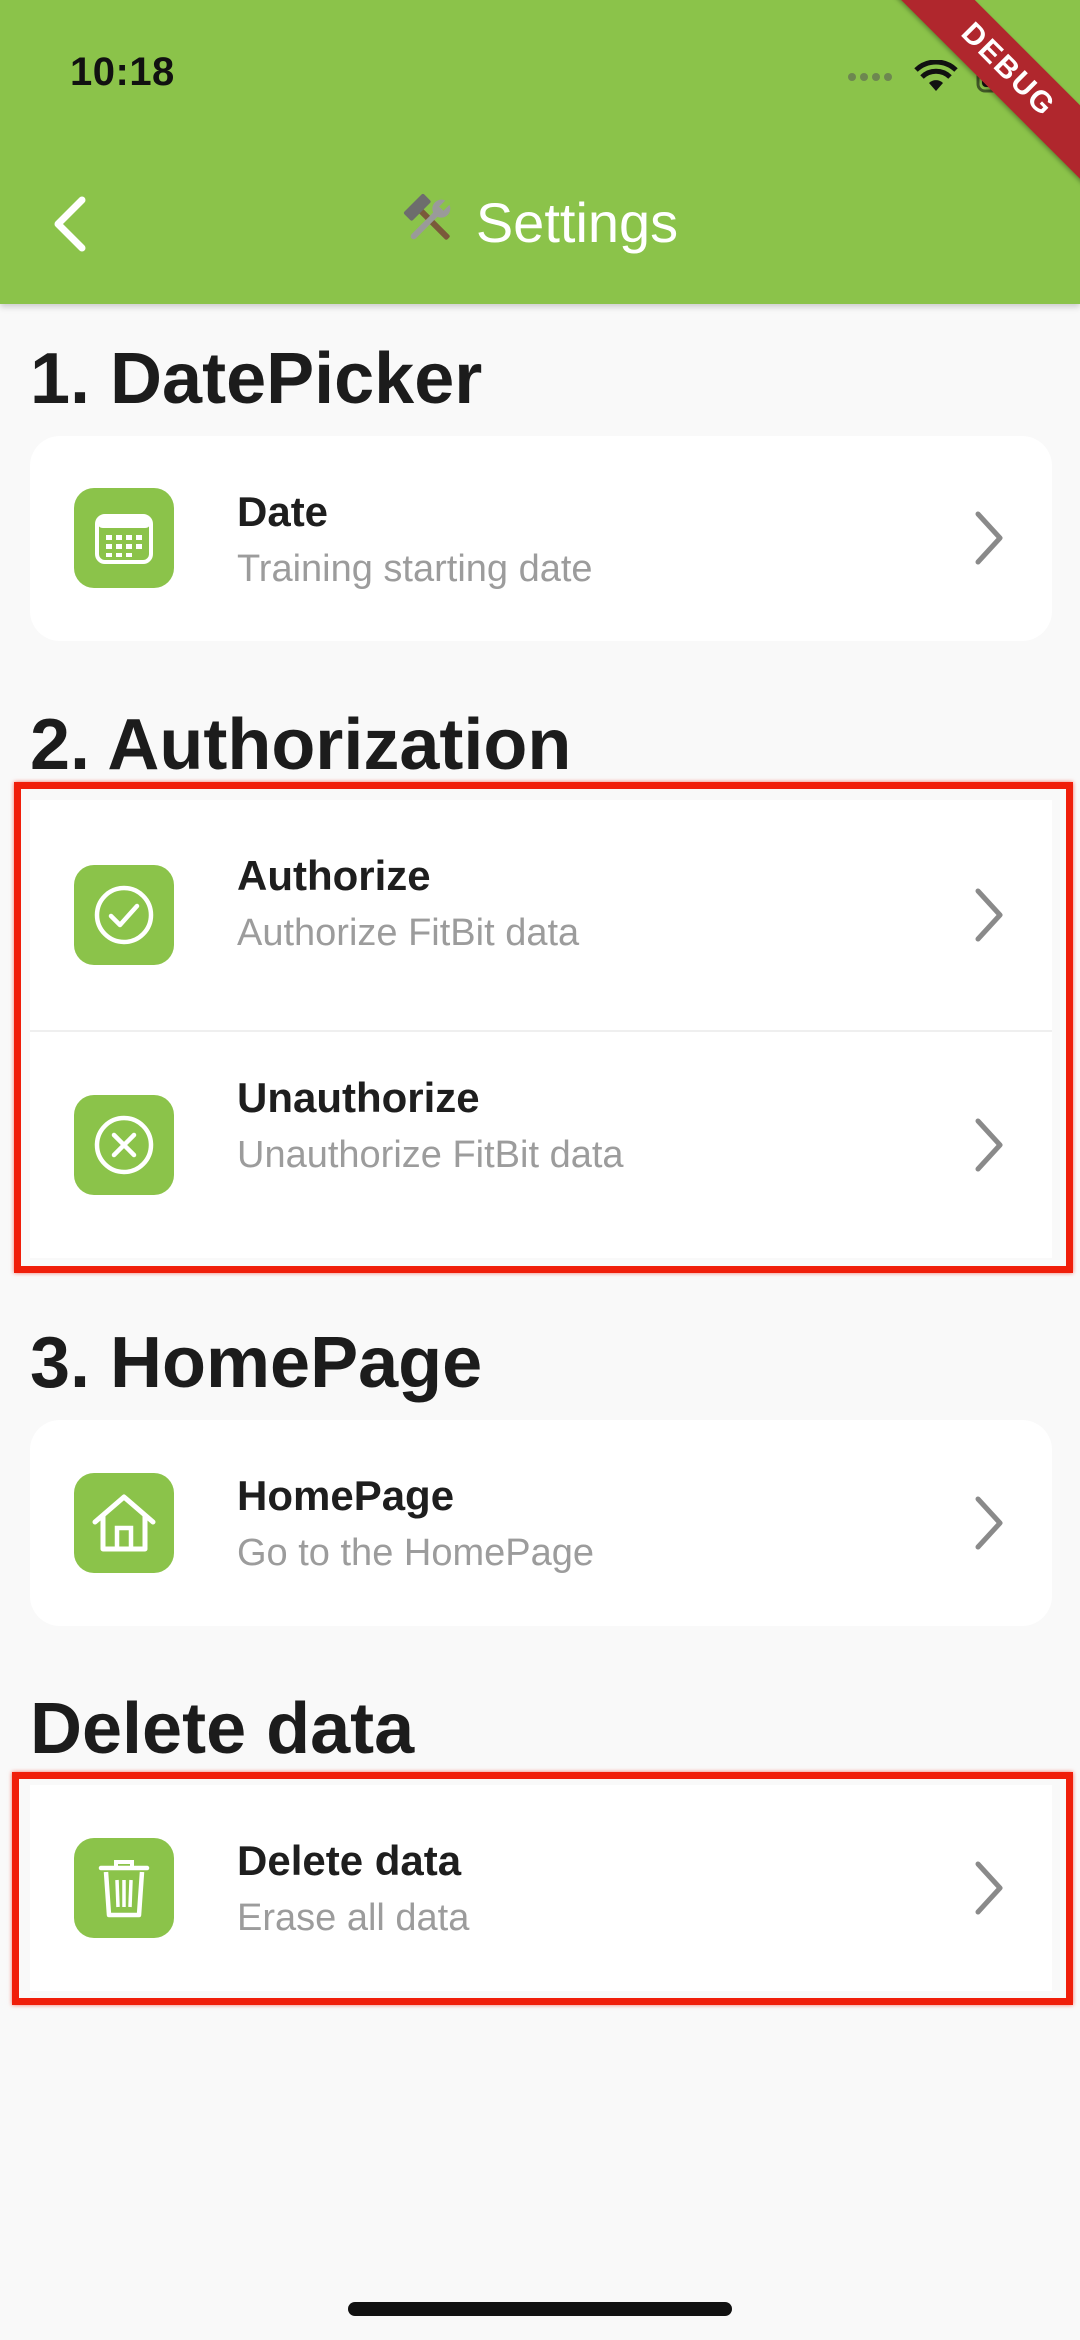 The image size is (1080, 2340). Describe the element at coordinates (124, 538) in the screenshot. I see `calendar-icon` at that location.